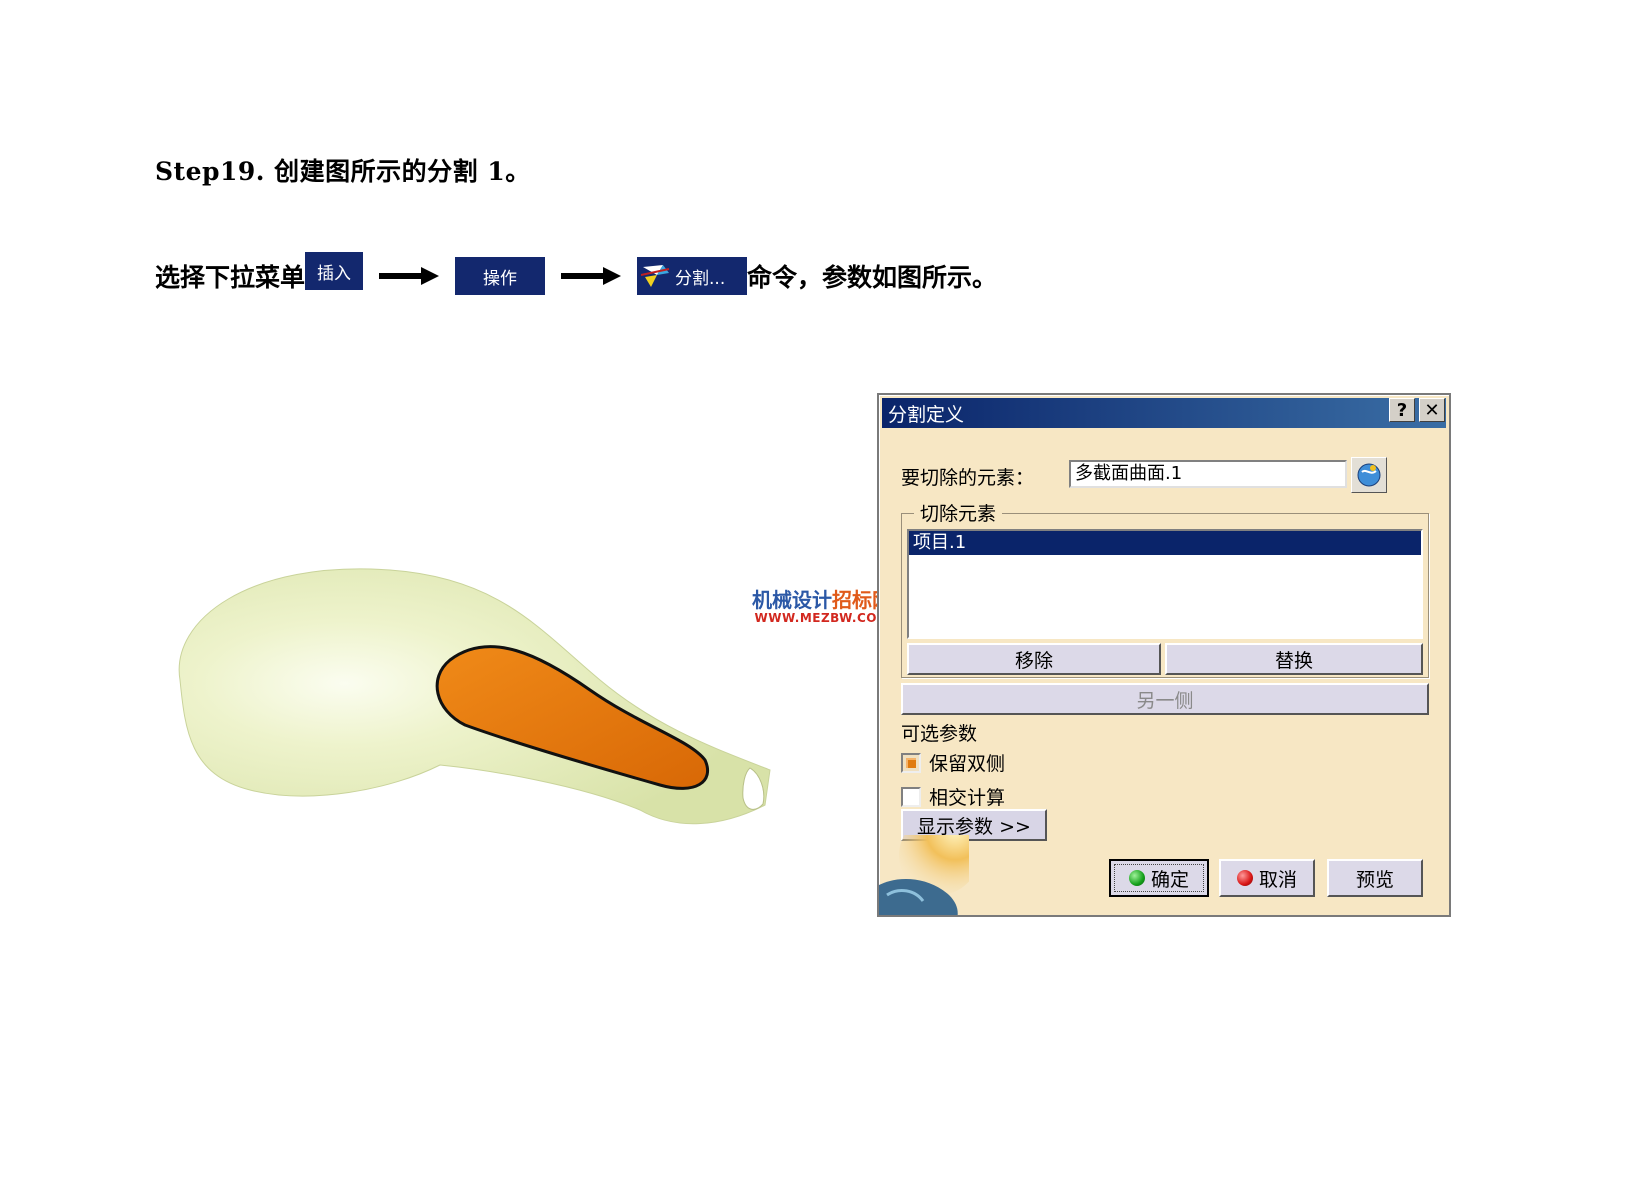  What do you see at coordinates (1208, 474) in the screenshot?
I see `element-to-cut-field: 多截面曲面.1` at bounding box center [1208, 474].